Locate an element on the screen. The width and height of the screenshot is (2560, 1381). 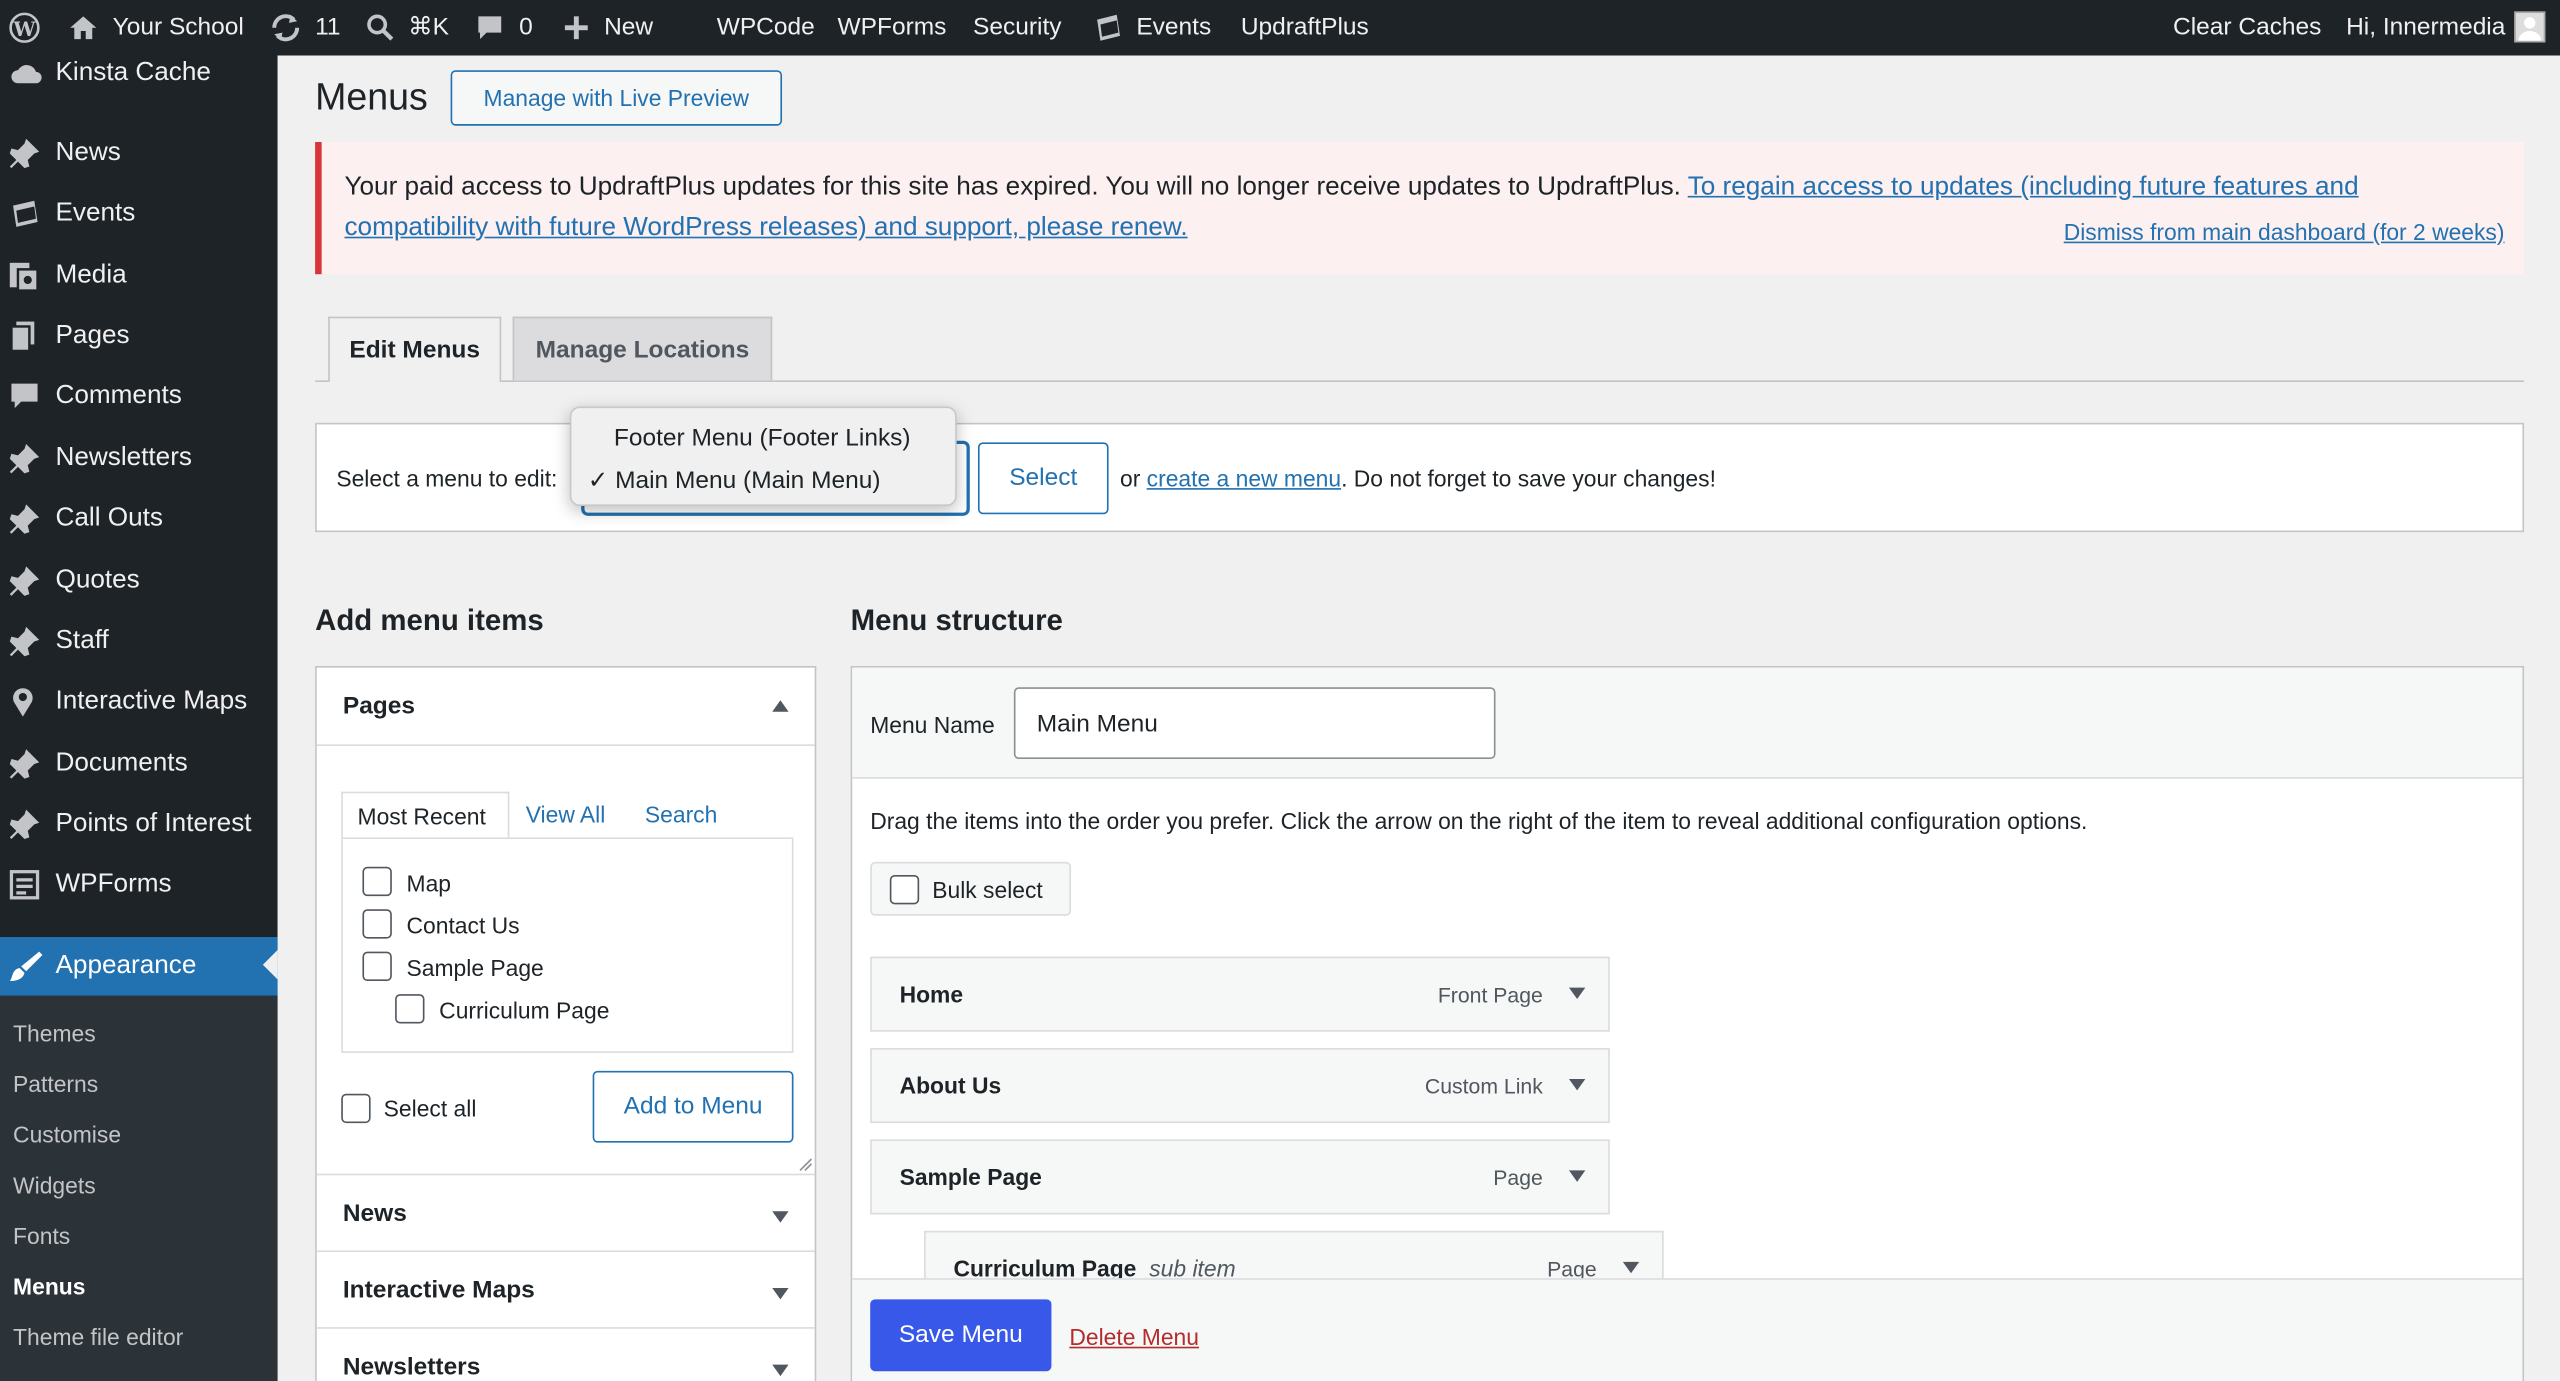
section-interactive-maps: Interactive Maps is located at coordinates (565, 1288).